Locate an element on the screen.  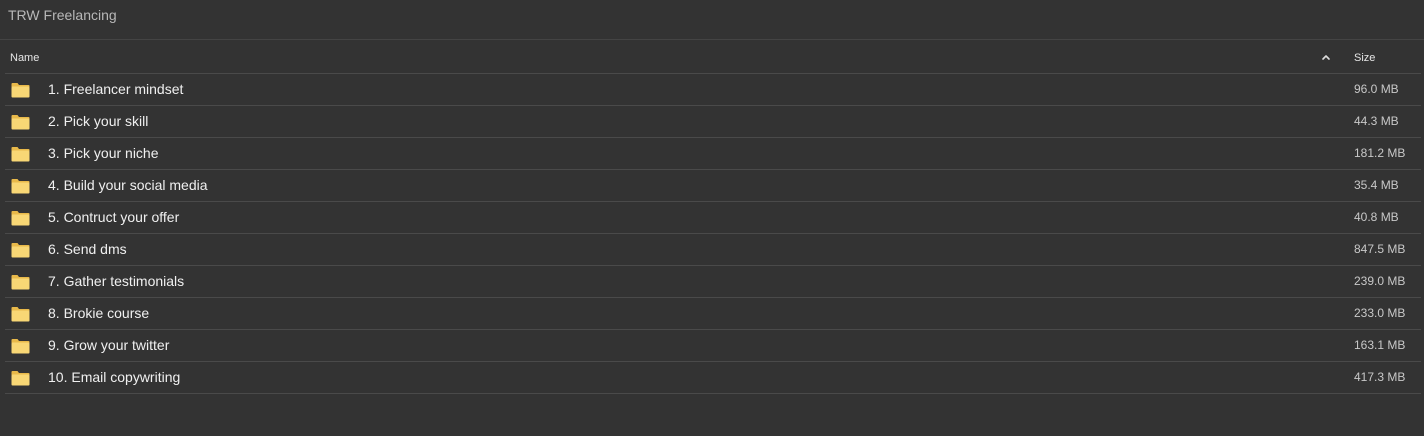
file-name: 9. Grow your twitter is located at coordinates (109, 345).